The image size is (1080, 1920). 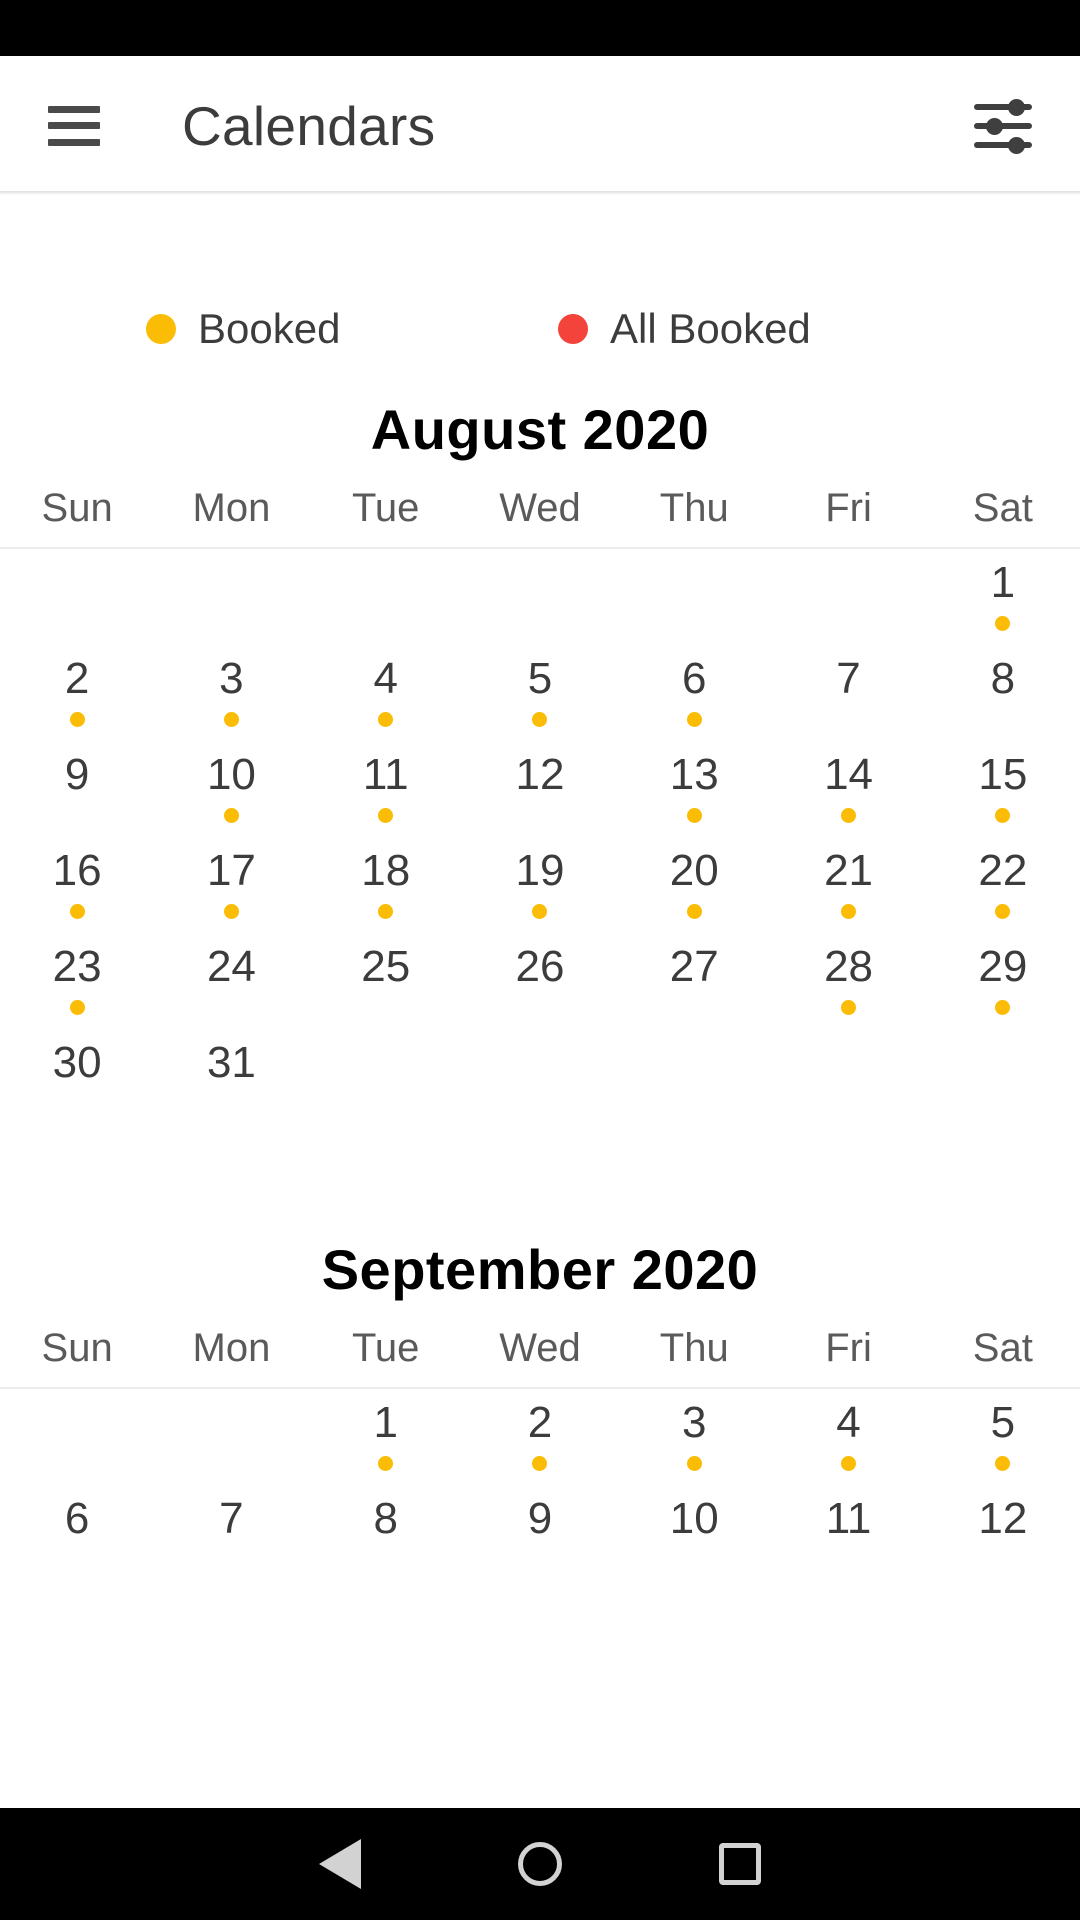 What do you see at coordinates (540, 870) in the screenshot?
I see `day-number: 19` at bounding box center [540, 870].